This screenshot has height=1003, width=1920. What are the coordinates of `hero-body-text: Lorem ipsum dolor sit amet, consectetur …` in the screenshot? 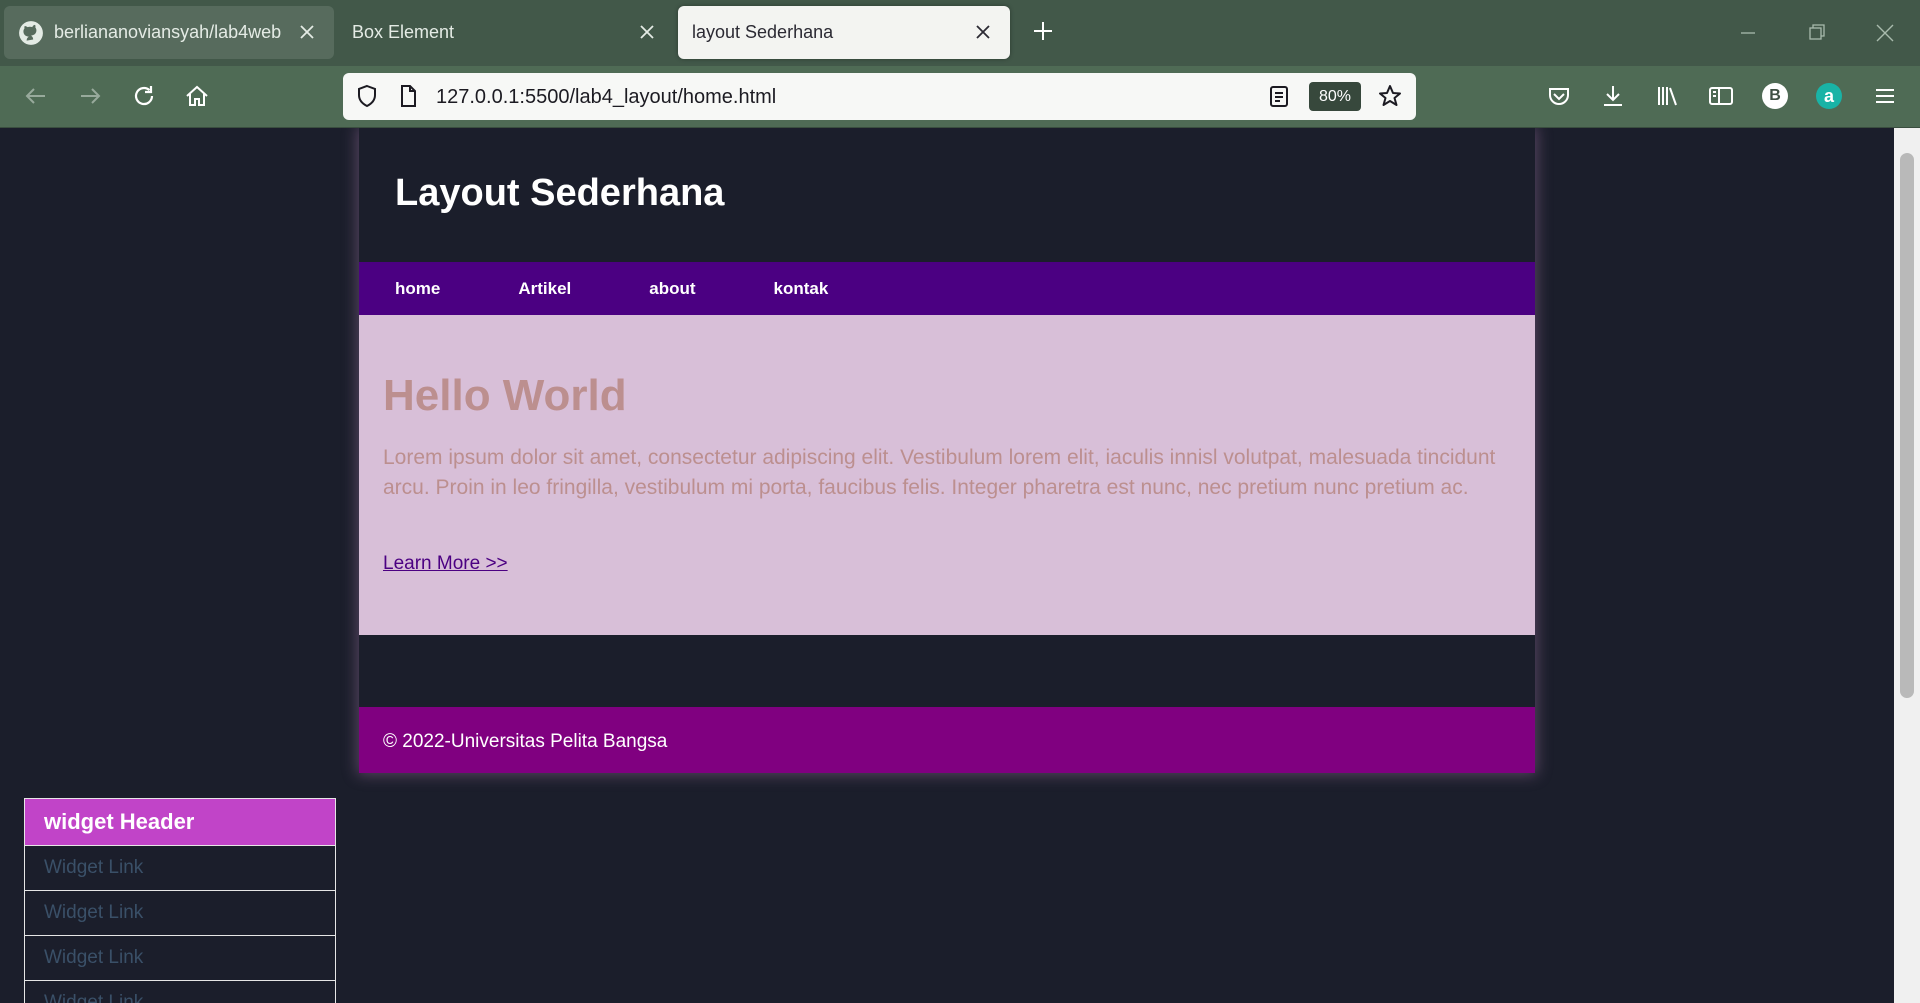 It's located at (939, 472).